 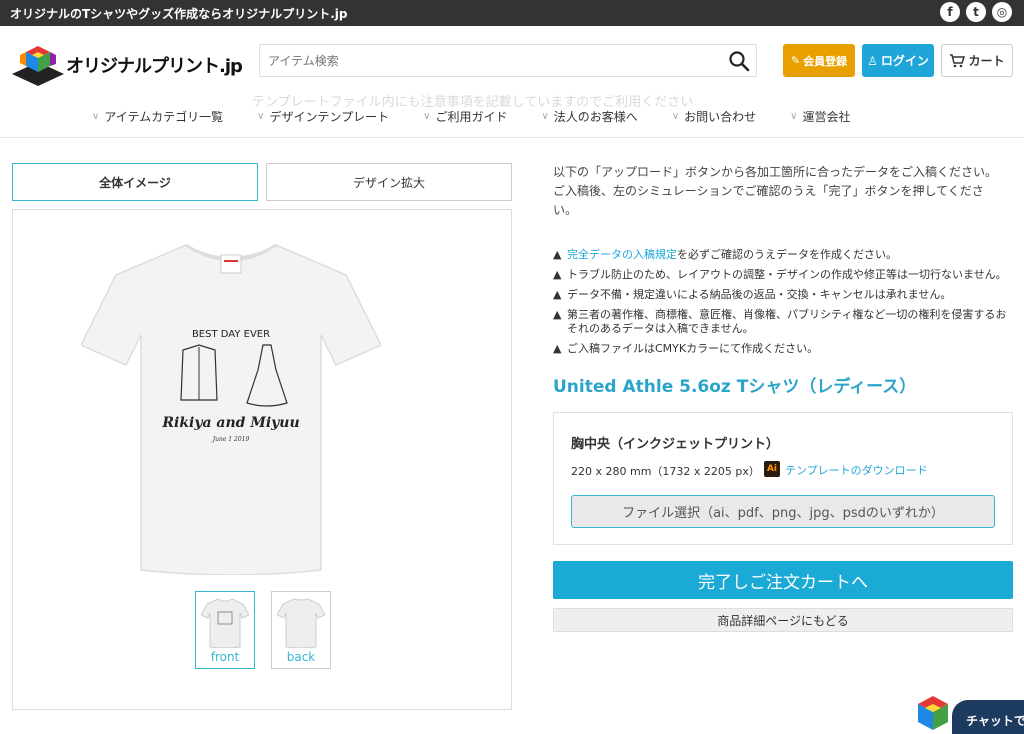 I want to click on thumbnail-back: back, so click(x=301, y=630).